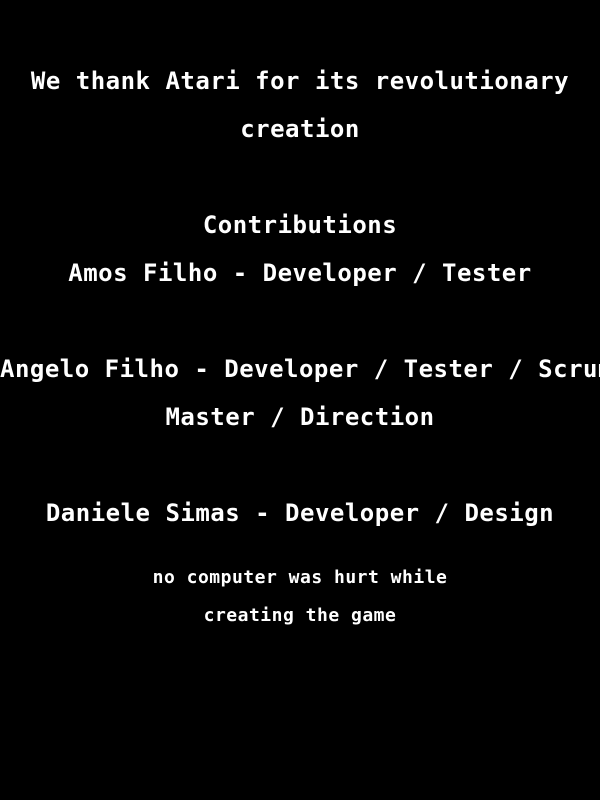 The height and width of the screenshot is (800, 600). Describe the element at coordinates (300, 615) in the screenshot. I see `footnote-line-2: creating the game` at that location.